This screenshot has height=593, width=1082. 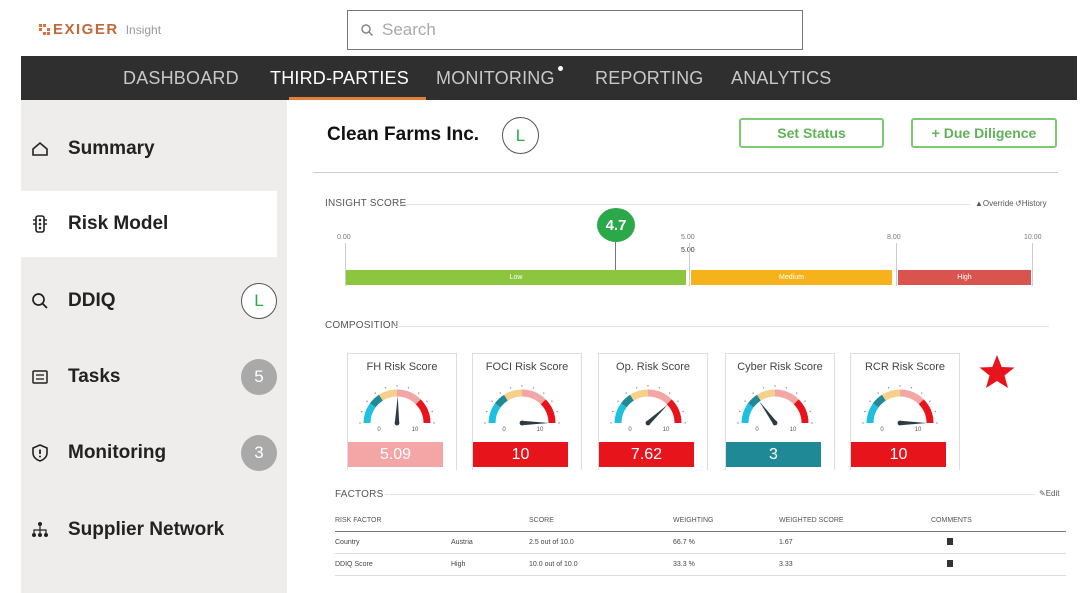 I want to click on gauge-card: Op. Risk Score 0 10 7.62, so click(x=653, y=412).